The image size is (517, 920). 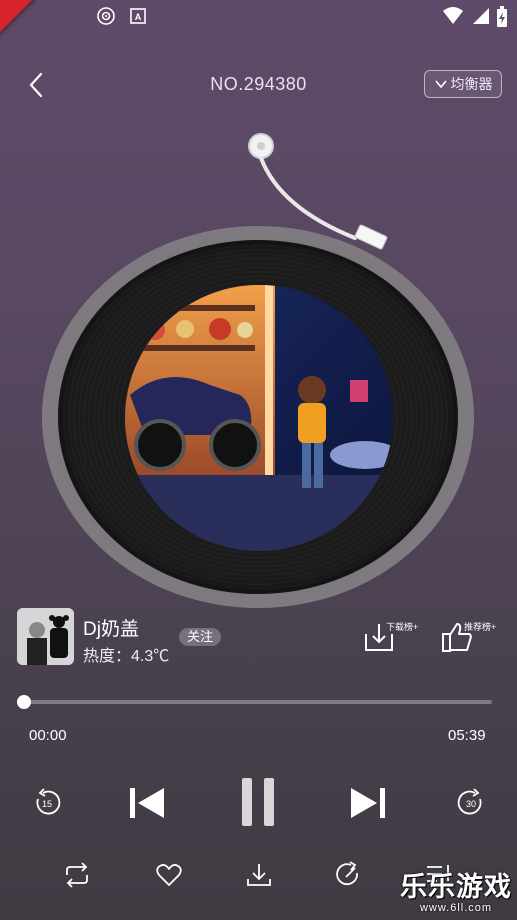 I want to click on skip-next-icon, so click(x=368, y=803).